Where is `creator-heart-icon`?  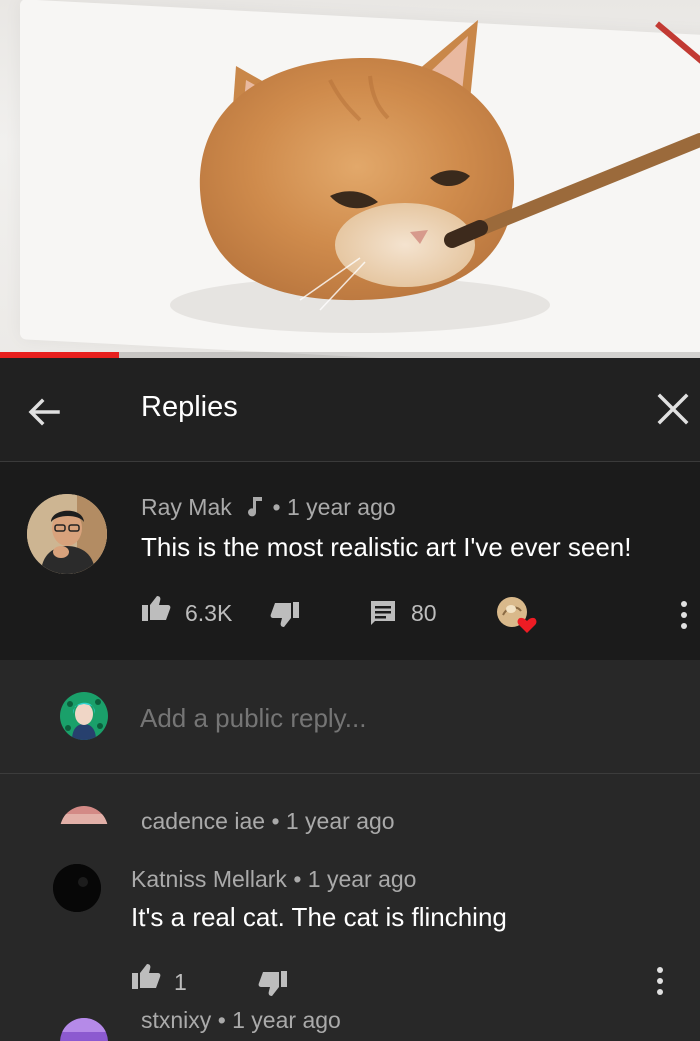 creator-heart-icon is located at coordinates (517, 615).